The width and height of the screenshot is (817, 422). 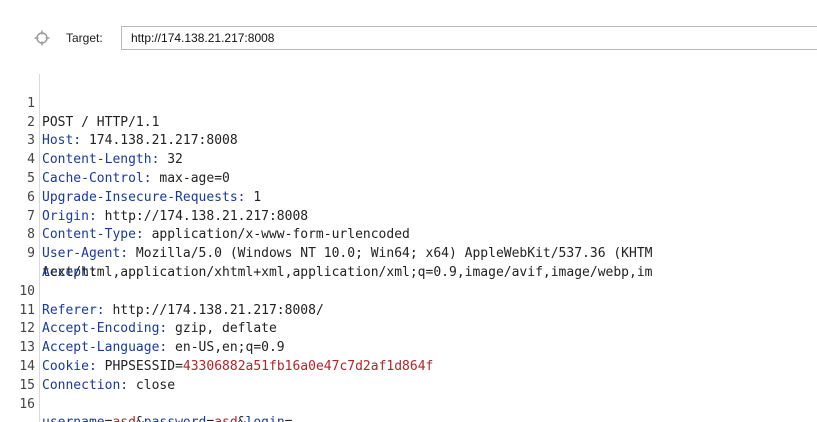 What do you see at coordinates (408, 375) in the screenshot?
I see `blank-line: 15` at bounding box center [408, 375].